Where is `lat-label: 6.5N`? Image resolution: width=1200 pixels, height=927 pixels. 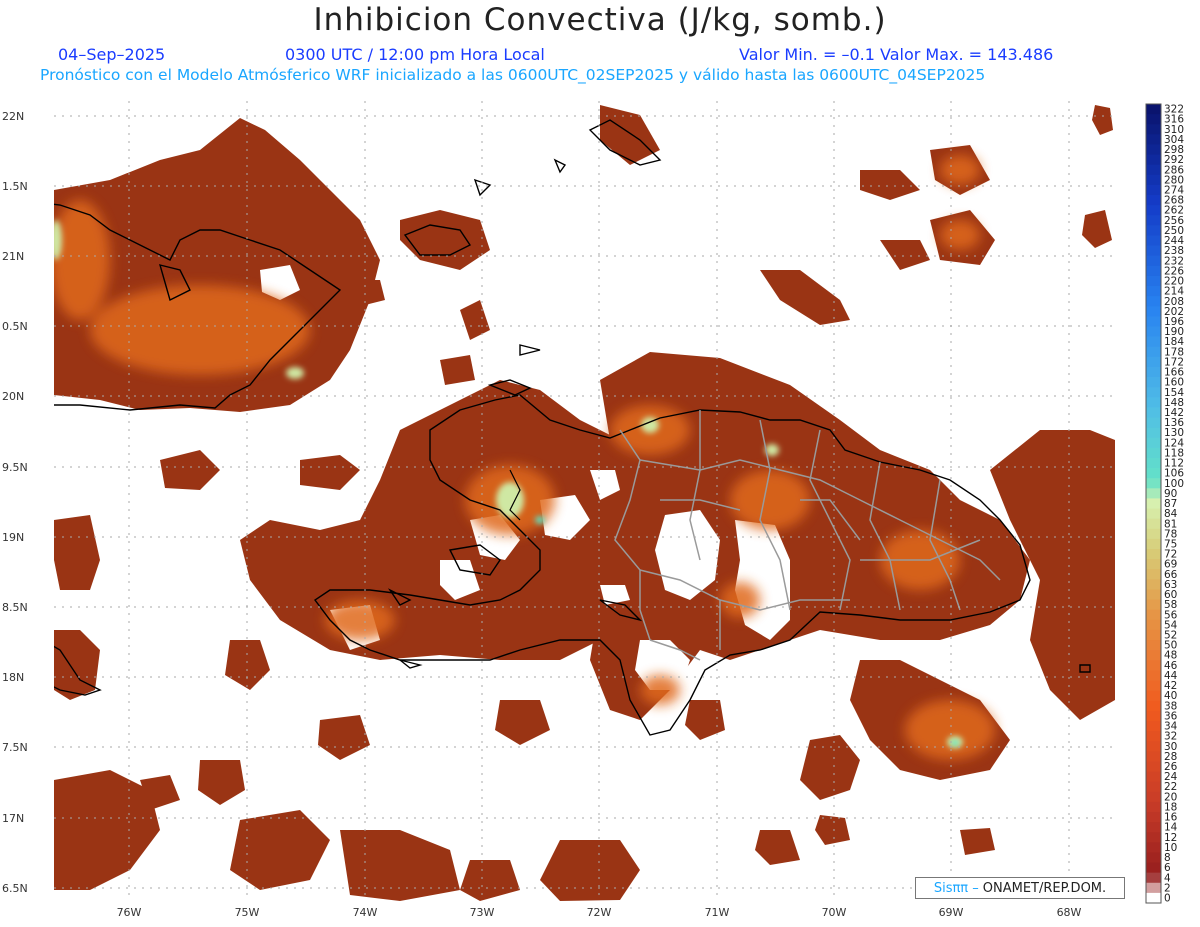 lat-label: 6.5N is located at coordinates (15, 888).